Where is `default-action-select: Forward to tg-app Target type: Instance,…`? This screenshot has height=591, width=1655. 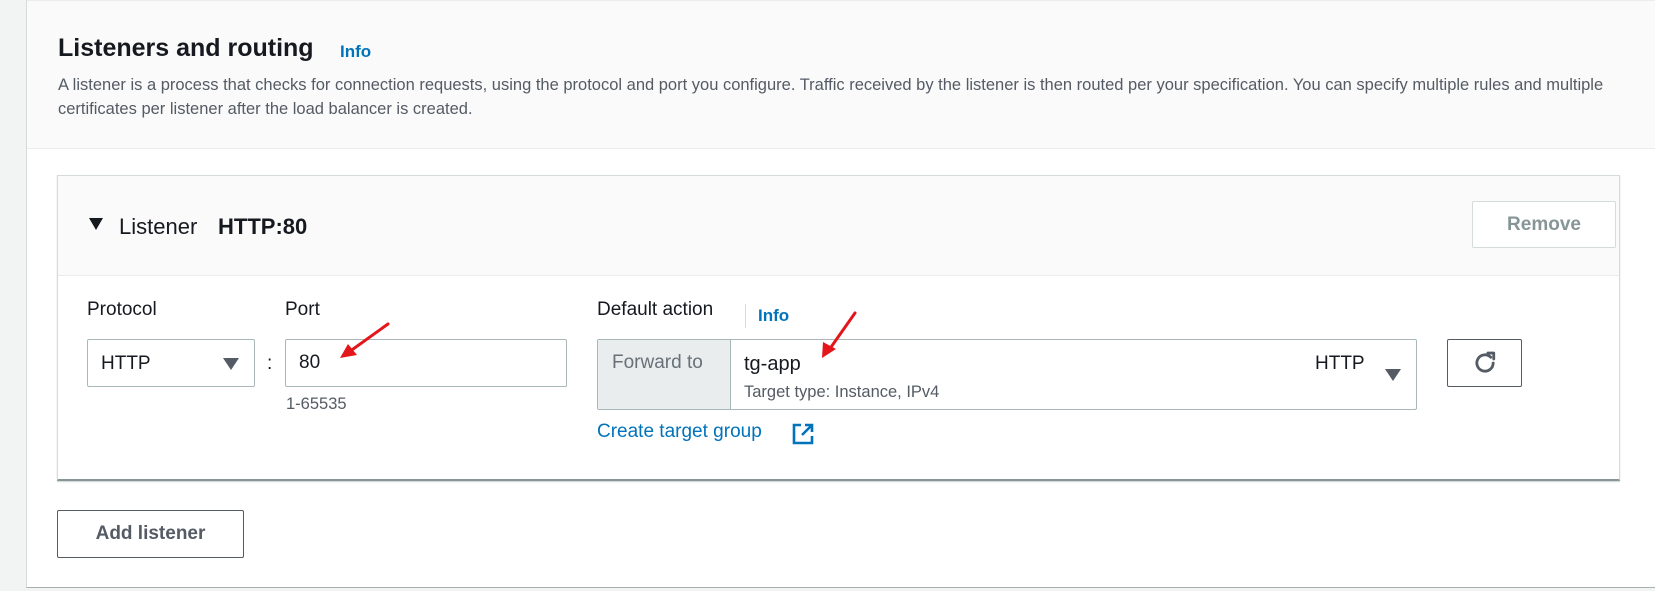
default-action-select: Forward to tg-app Target type: Instance,… is located at coordinates (1007, 374).